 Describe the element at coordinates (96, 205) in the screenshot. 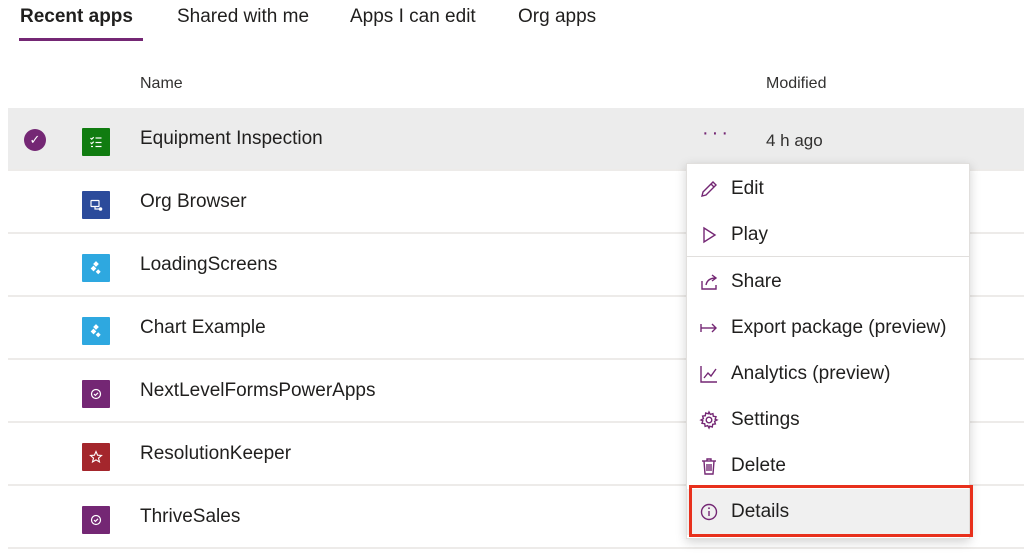

I see `org-browser-icon` at that location.